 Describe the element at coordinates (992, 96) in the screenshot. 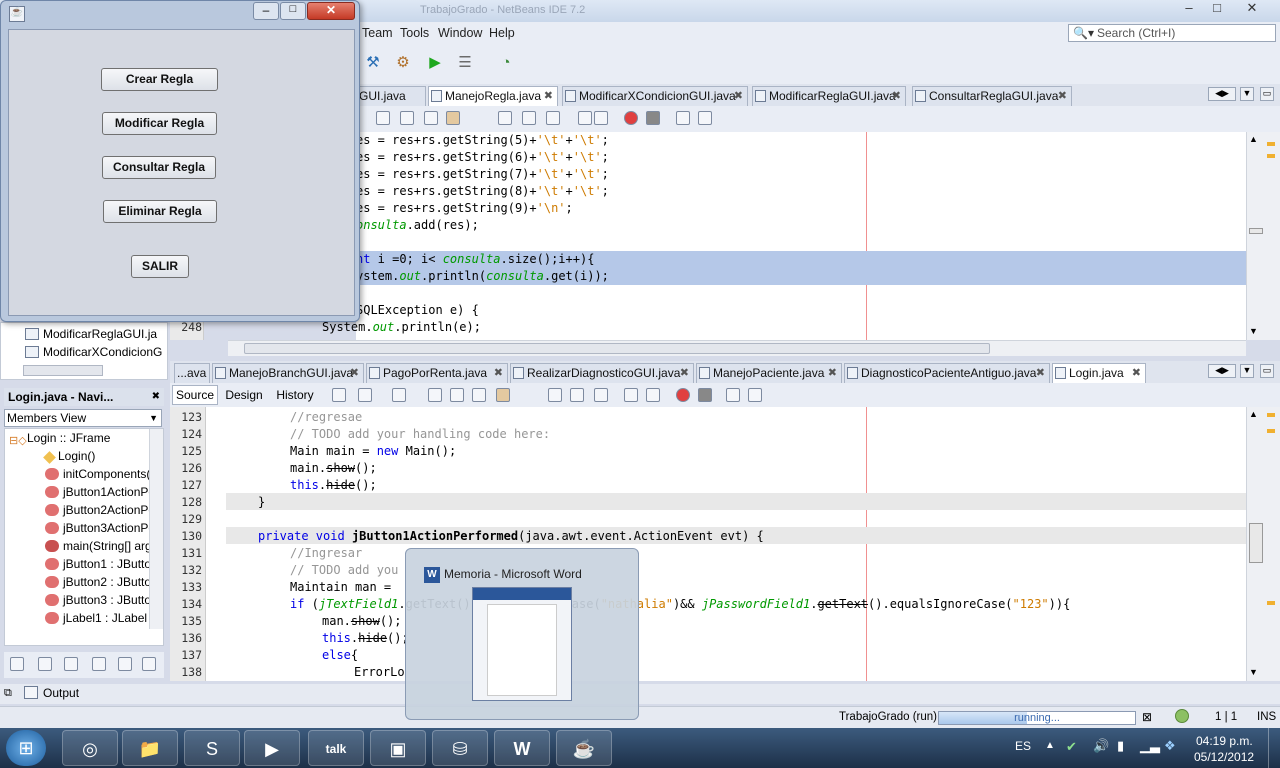

I see `tab-consultarregla: ConsultarReglaGUI.java ✖` at that location.